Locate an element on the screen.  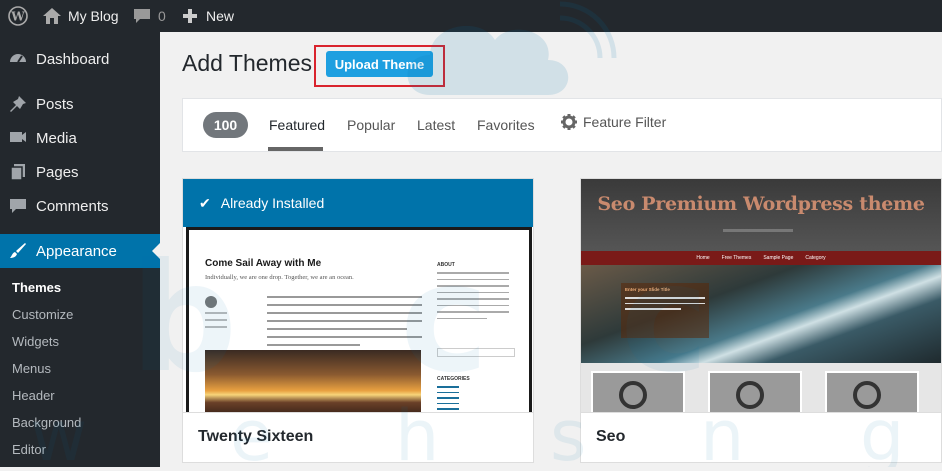
preview-theme-title: Seo Premium Wordpress theme is located at coordinates (761, 204).